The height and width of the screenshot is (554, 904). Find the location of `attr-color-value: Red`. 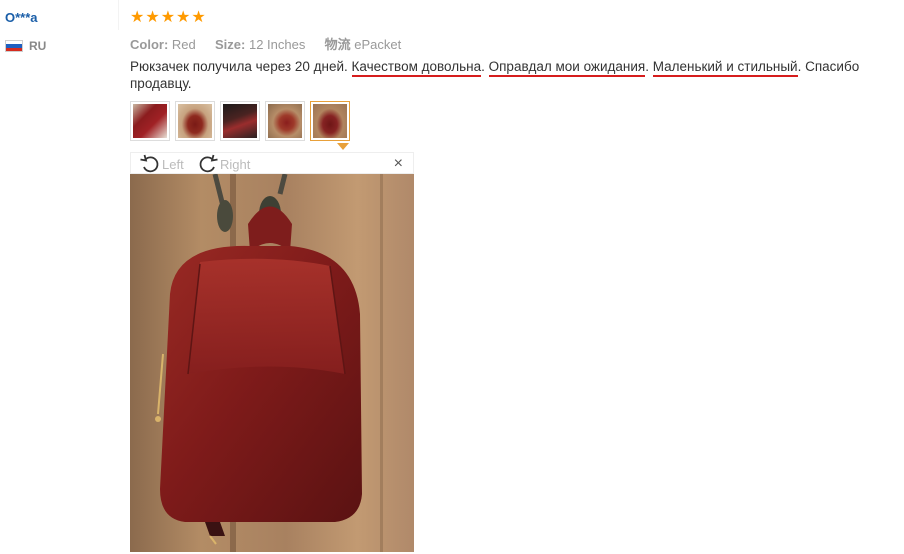

attr-color-value: Red is located at coordinates (183, 44).